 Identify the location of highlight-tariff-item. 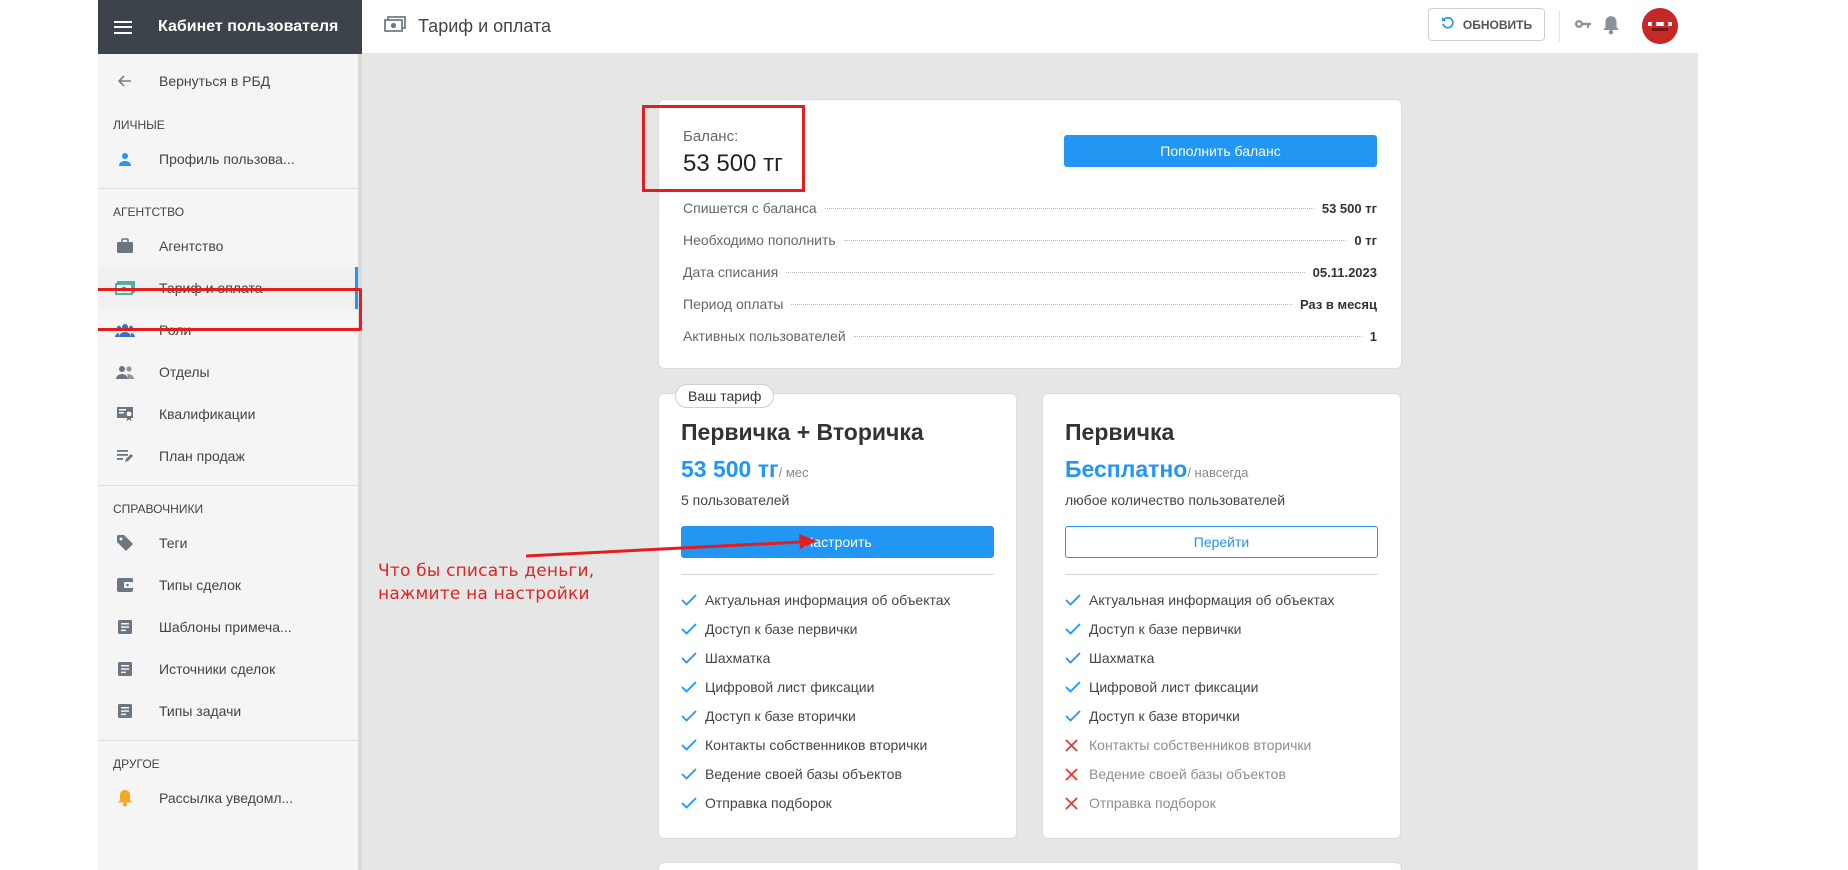
(230, 309).